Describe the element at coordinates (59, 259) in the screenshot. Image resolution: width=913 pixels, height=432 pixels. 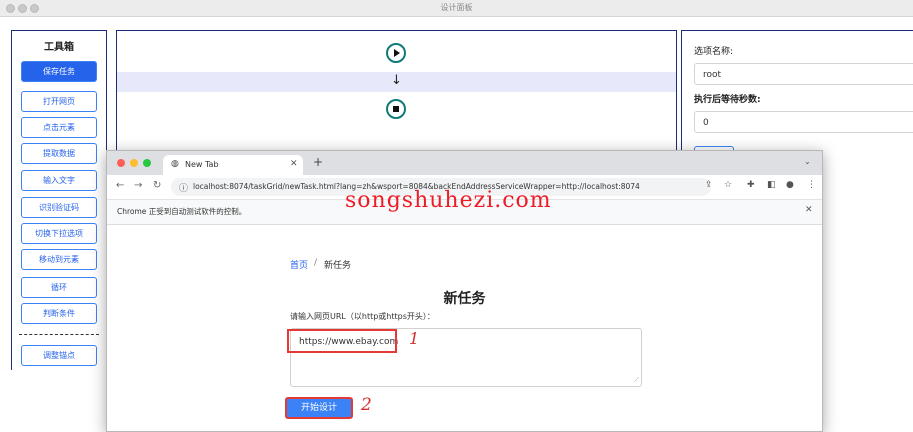
I see `move-to-element-tool: 移动到元素` at that location.